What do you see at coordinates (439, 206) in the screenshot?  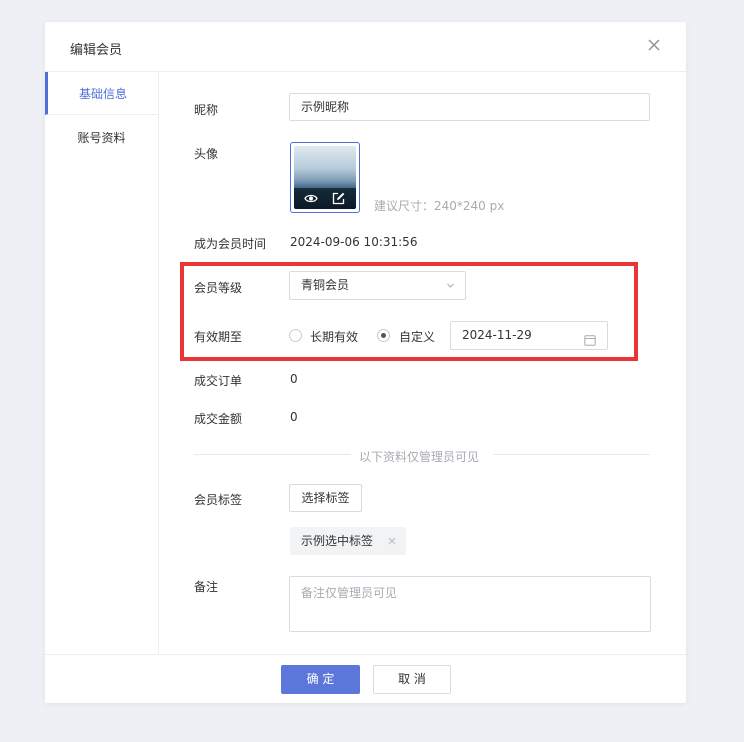 I see `avatar-size-hint: 建议尺寸：240*240 px` at bounding box center [439, 206].